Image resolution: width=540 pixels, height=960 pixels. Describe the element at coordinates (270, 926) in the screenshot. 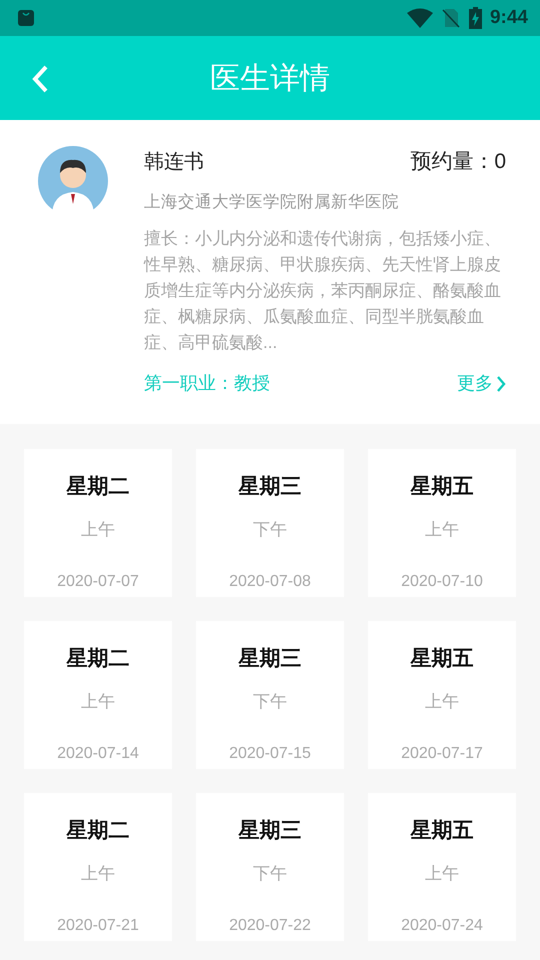

I see `date-label: 2020-07-22` at that location.